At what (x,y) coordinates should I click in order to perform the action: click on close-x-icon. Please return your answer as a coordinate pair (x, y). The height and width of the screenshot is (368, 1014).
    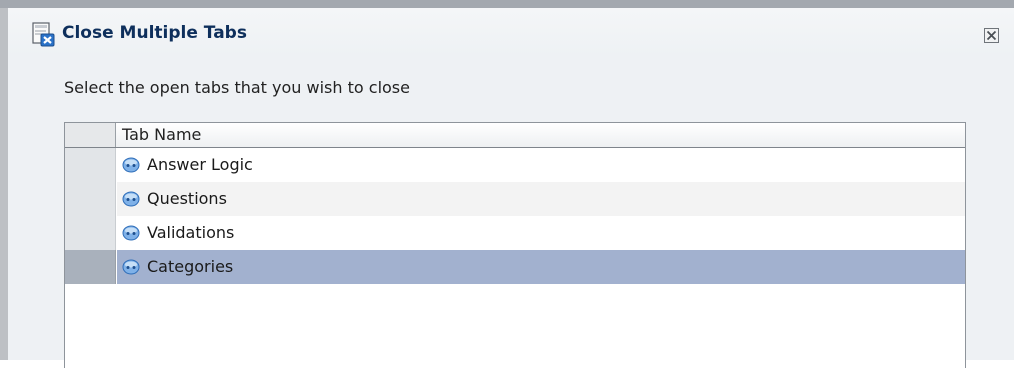
    Looking at the image, I should click on (991, 35).